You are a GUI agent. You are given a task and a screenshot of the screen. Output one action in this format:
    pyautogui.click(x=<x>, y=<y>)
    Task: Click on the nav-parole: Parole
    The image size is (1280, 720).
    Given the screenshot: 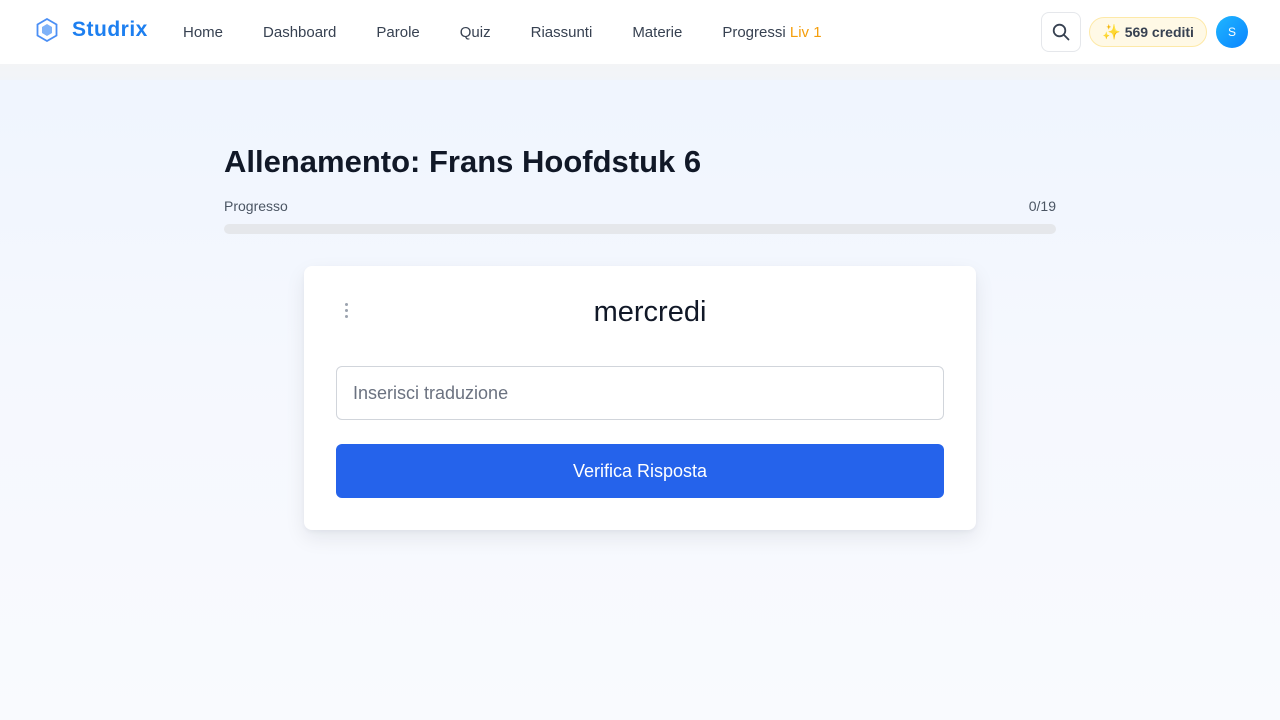 What is the action you would take?
    pyautogui.click(x=397, y=32)
    